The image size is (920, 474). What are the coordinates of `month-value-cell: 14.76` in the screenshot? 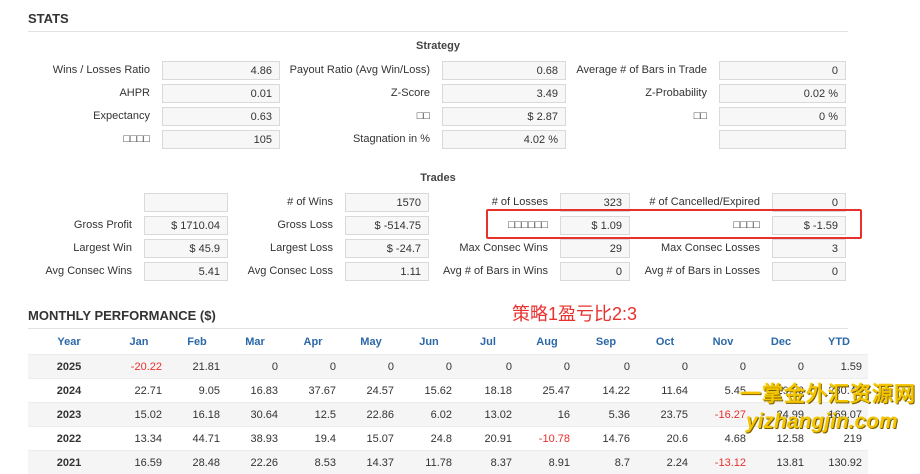 It's located at (606, 439).